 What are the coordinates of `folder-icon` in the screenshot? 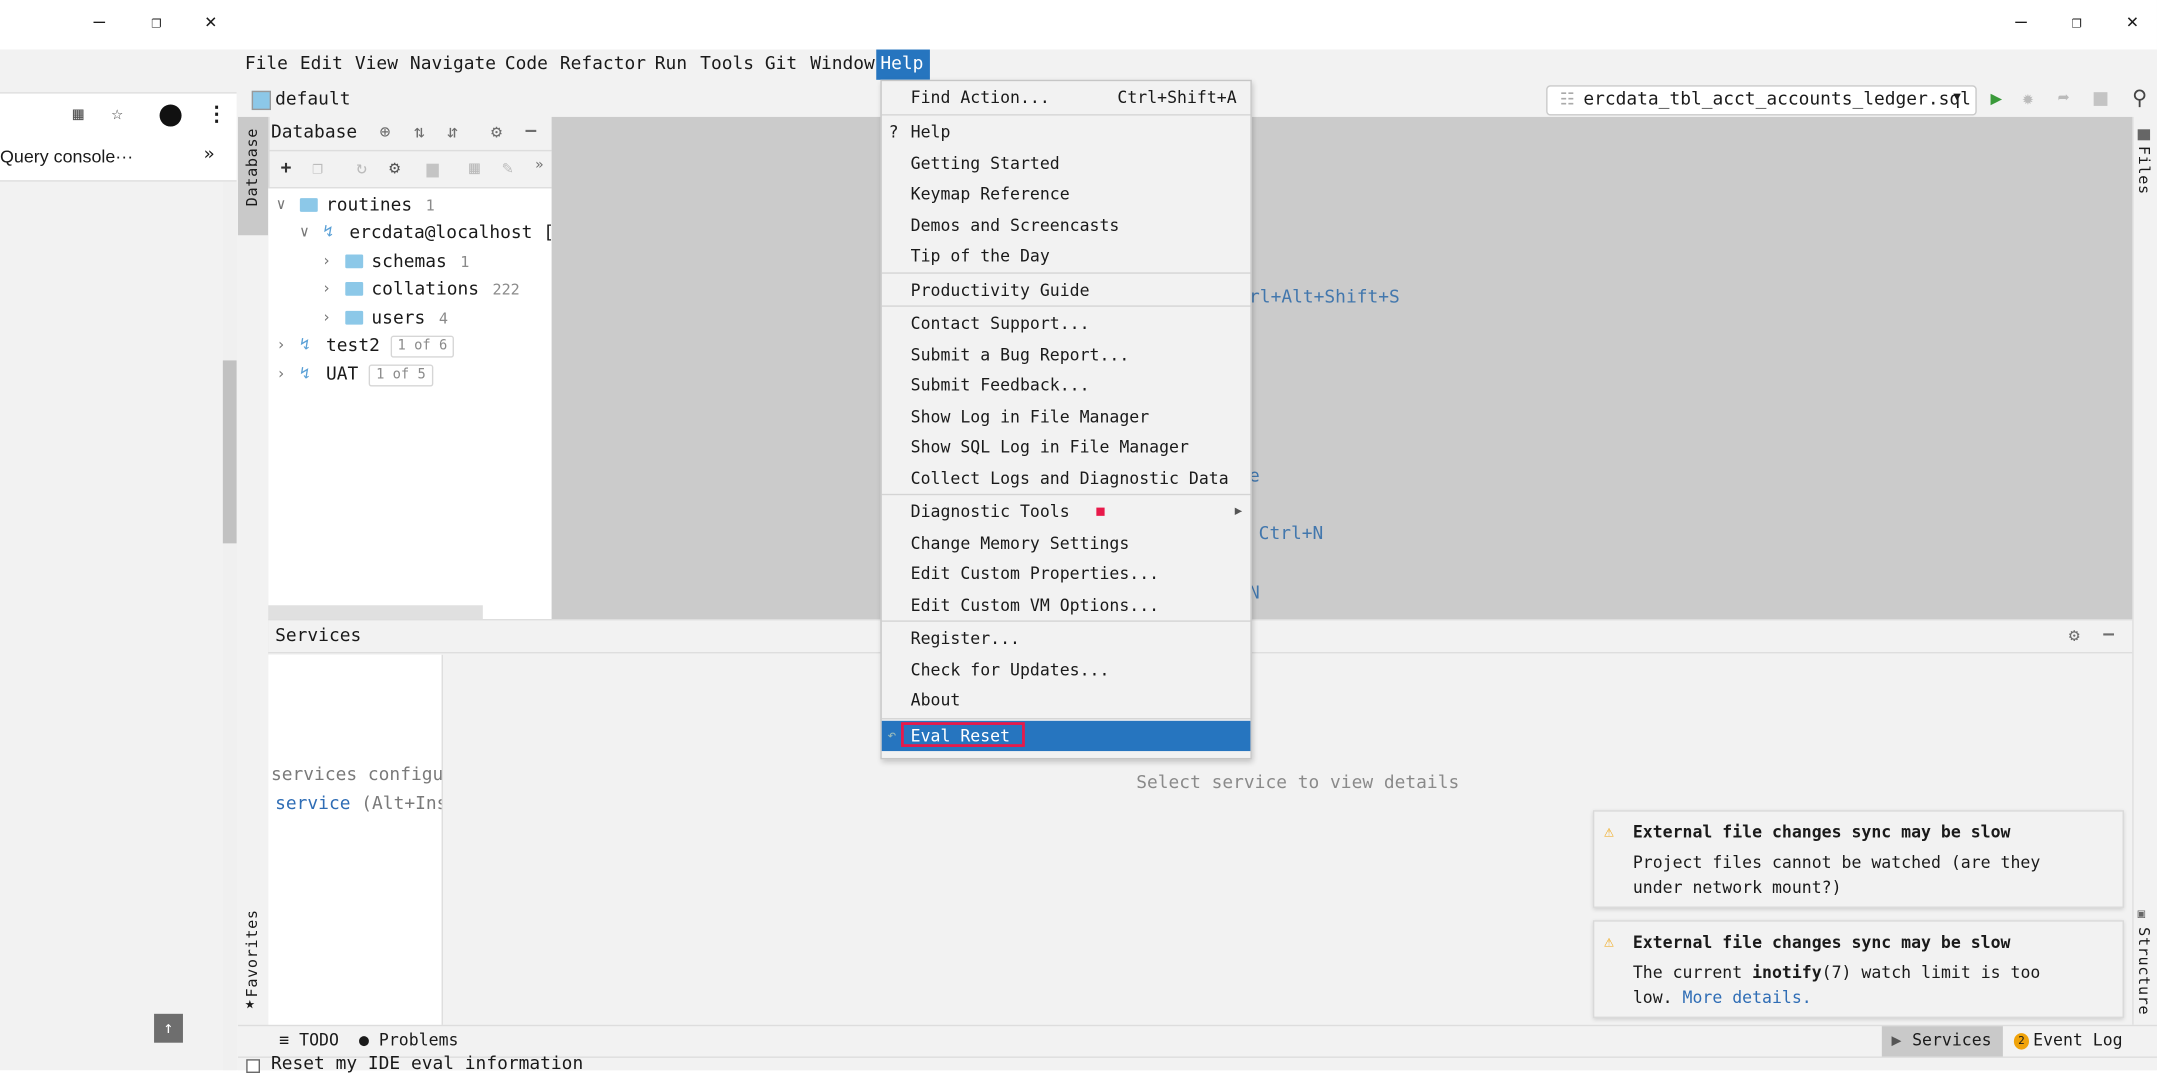 It's located at (308, 205).